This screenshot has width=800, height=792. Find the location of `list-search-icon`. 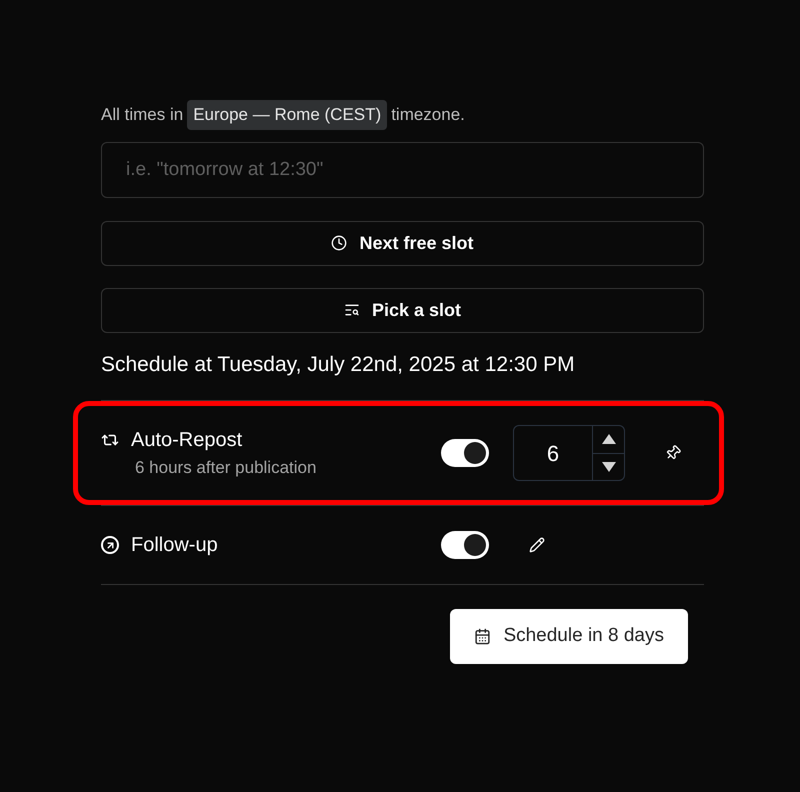

list-search-icon is located at coordinates (352, 310).